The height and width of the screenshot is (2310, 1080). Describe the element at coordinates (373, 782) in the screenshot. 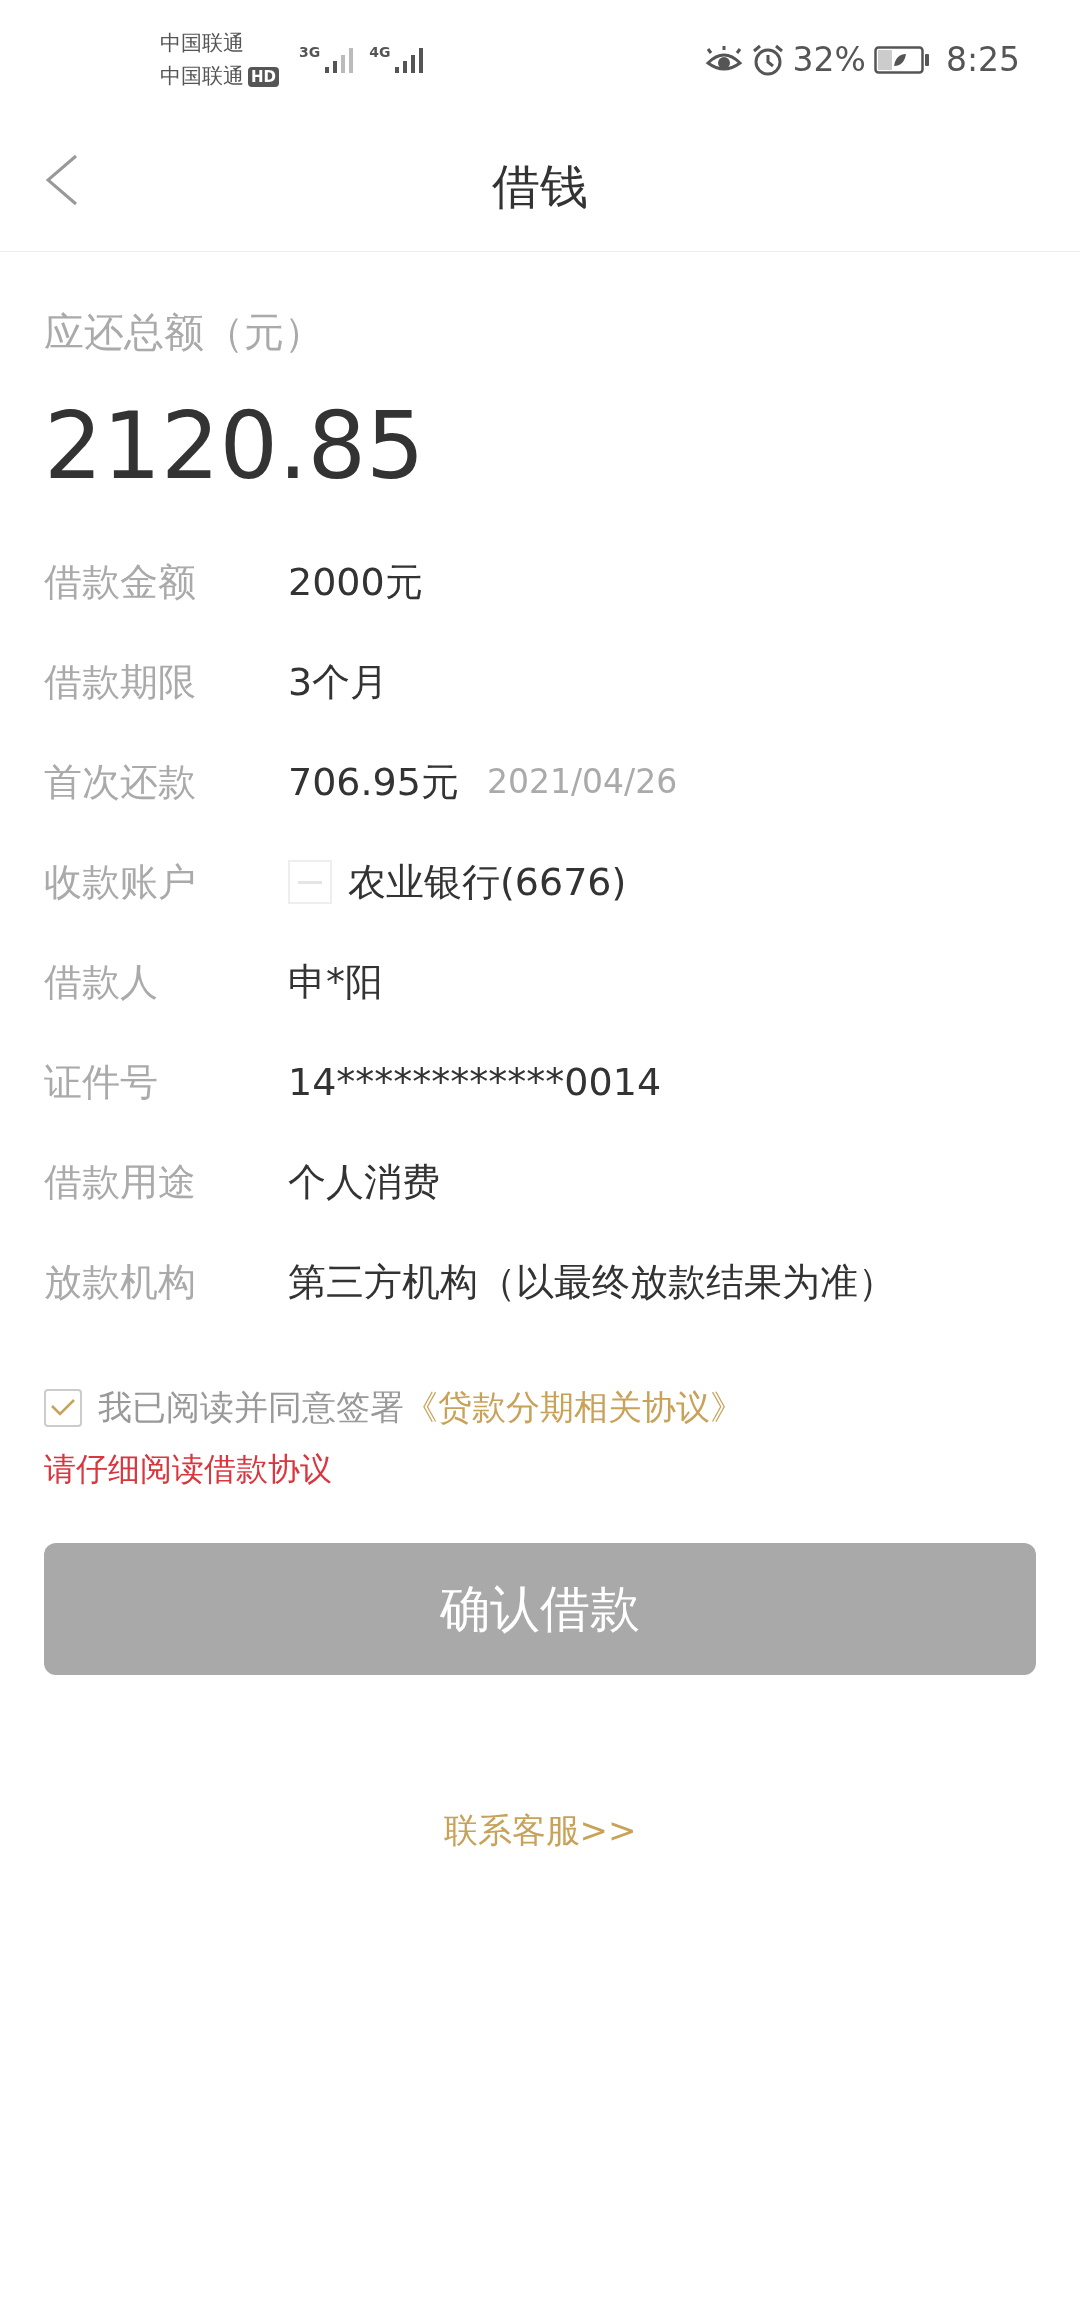

I see `field-value: 706.95元` at that location.